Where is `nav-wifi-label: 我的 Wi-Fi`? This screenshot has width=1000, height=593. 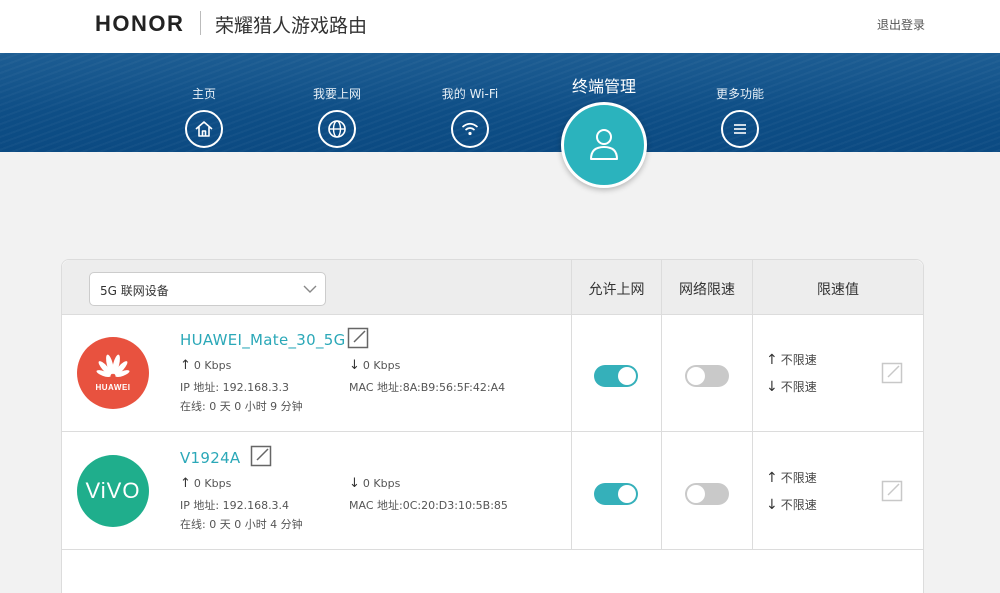 nav-wifi-label: 我的 Wi-Fi is located at coordinates (470, 94).